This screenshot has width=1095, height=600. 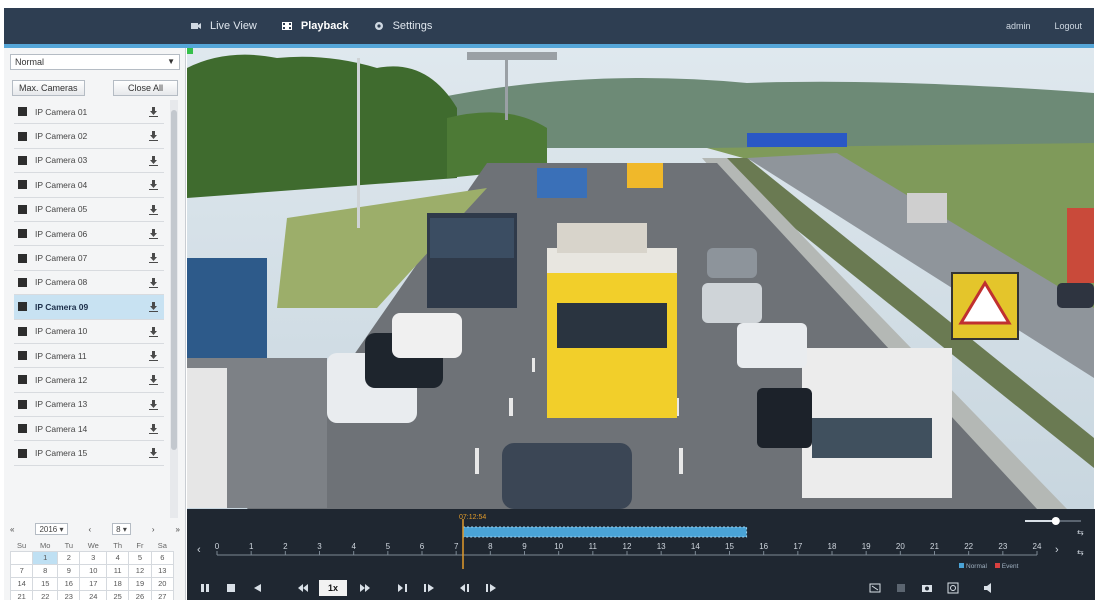 I want to click on nav-playback: Playback, so click(x=315, y=26).